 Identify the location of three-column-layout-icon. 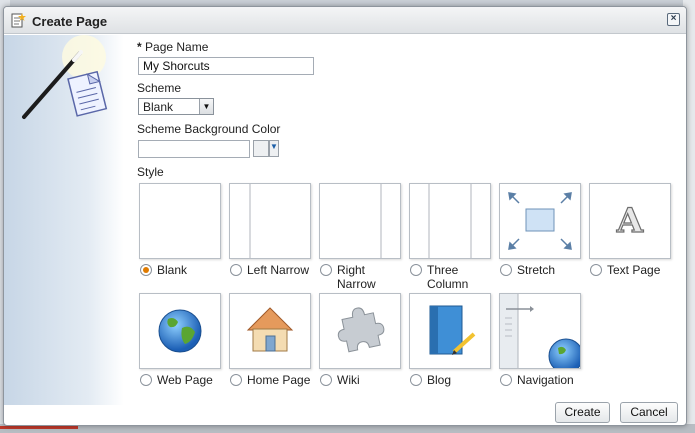
(450, 221).